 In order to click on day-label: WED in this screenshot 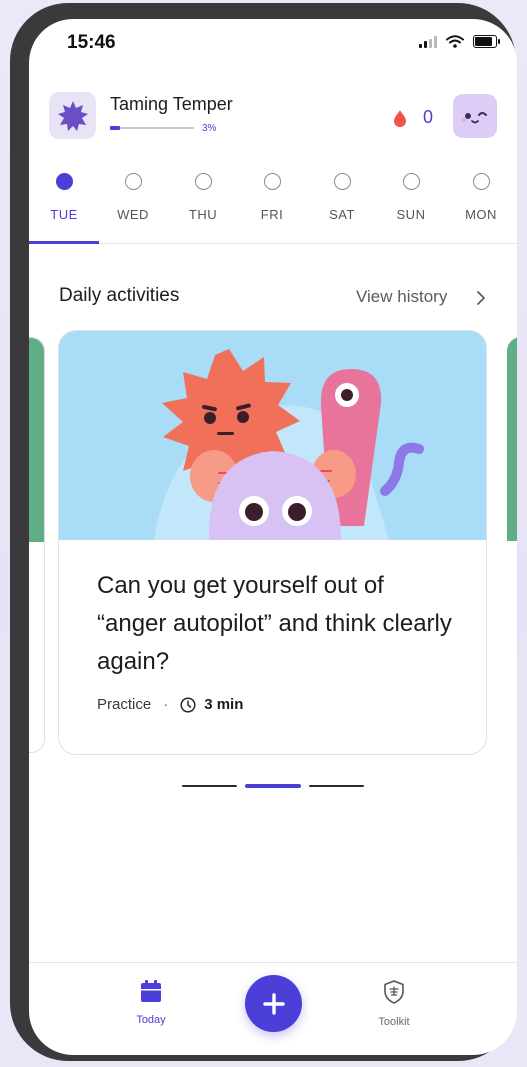, I will do `click(133, 214)`.